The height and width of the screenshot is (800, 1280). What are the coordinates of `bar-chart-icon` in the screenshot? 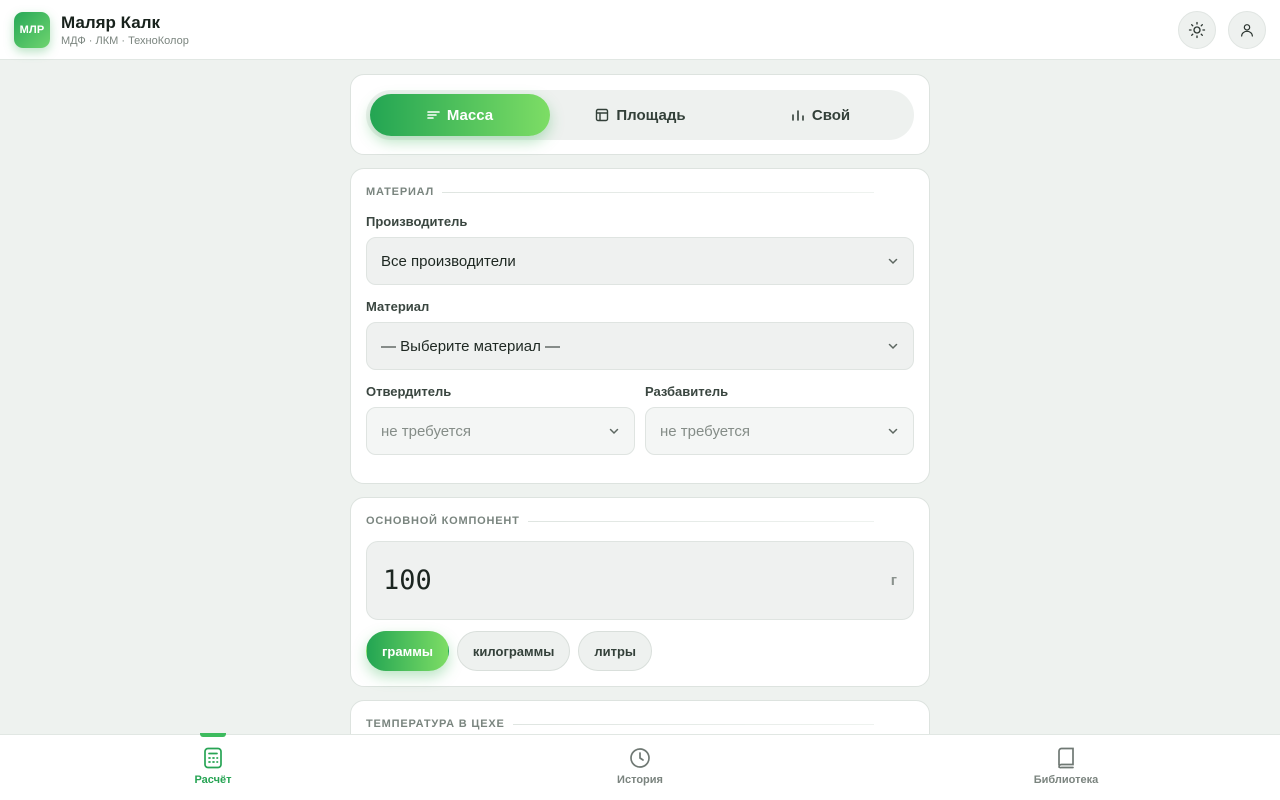 It's located at (798, 115).